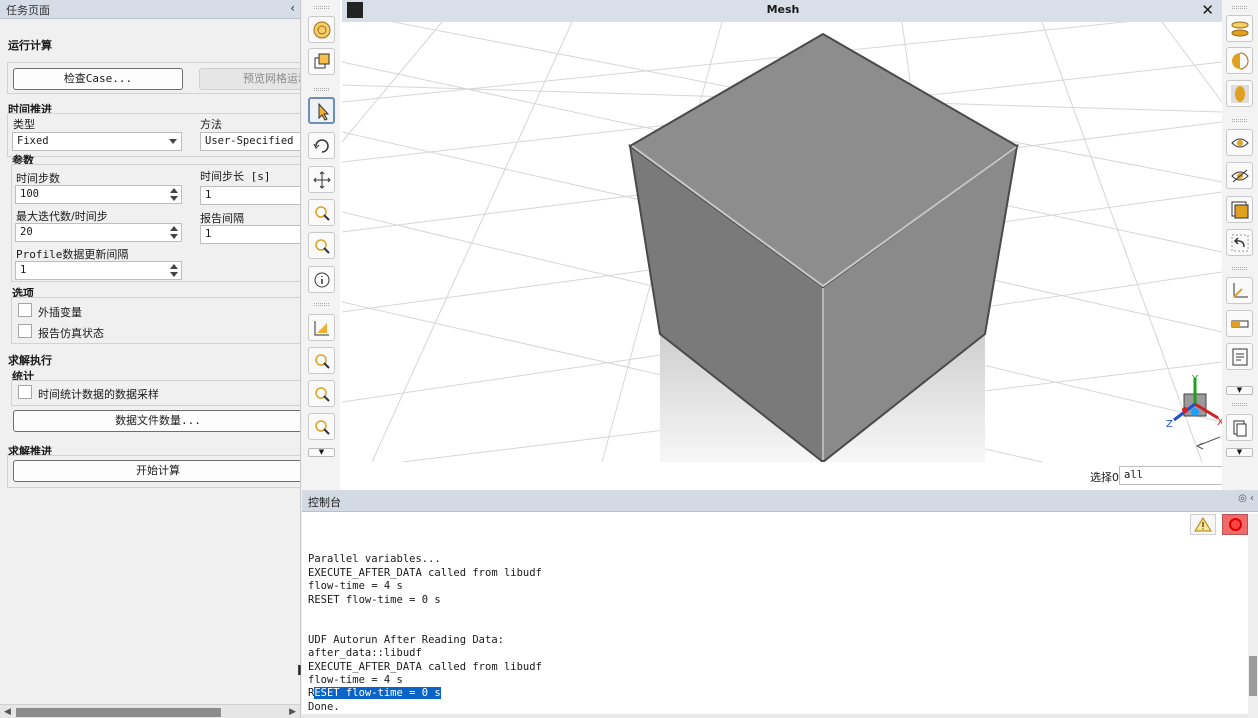 This screenshot has height=718, width=1258. Describe the element at coordinates (156, 471) in the screenshot. I see `calculate-button: 开始计算` at that location.